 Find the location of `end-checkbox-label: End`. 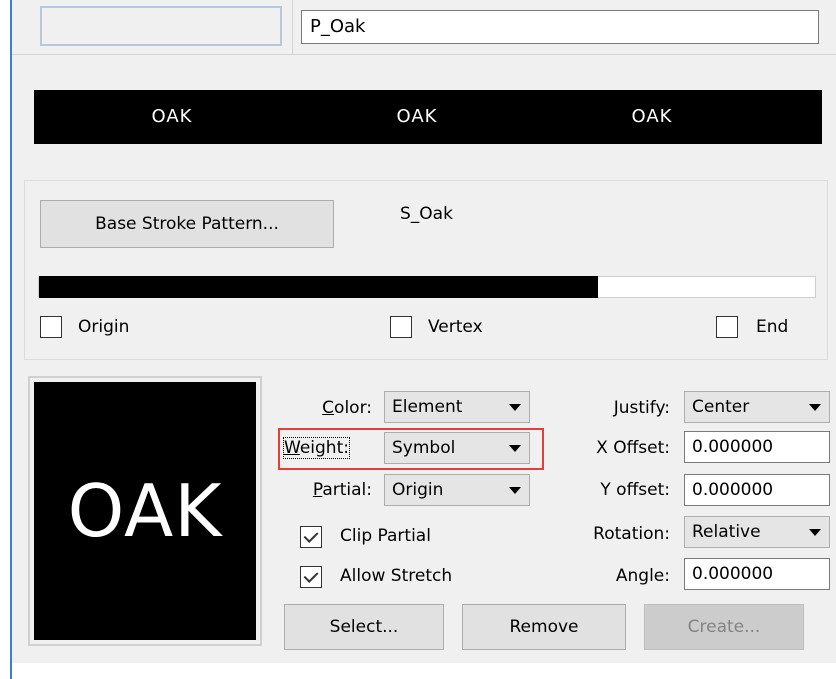

end-checkbox-label: End is located at coordinates (772, 327).